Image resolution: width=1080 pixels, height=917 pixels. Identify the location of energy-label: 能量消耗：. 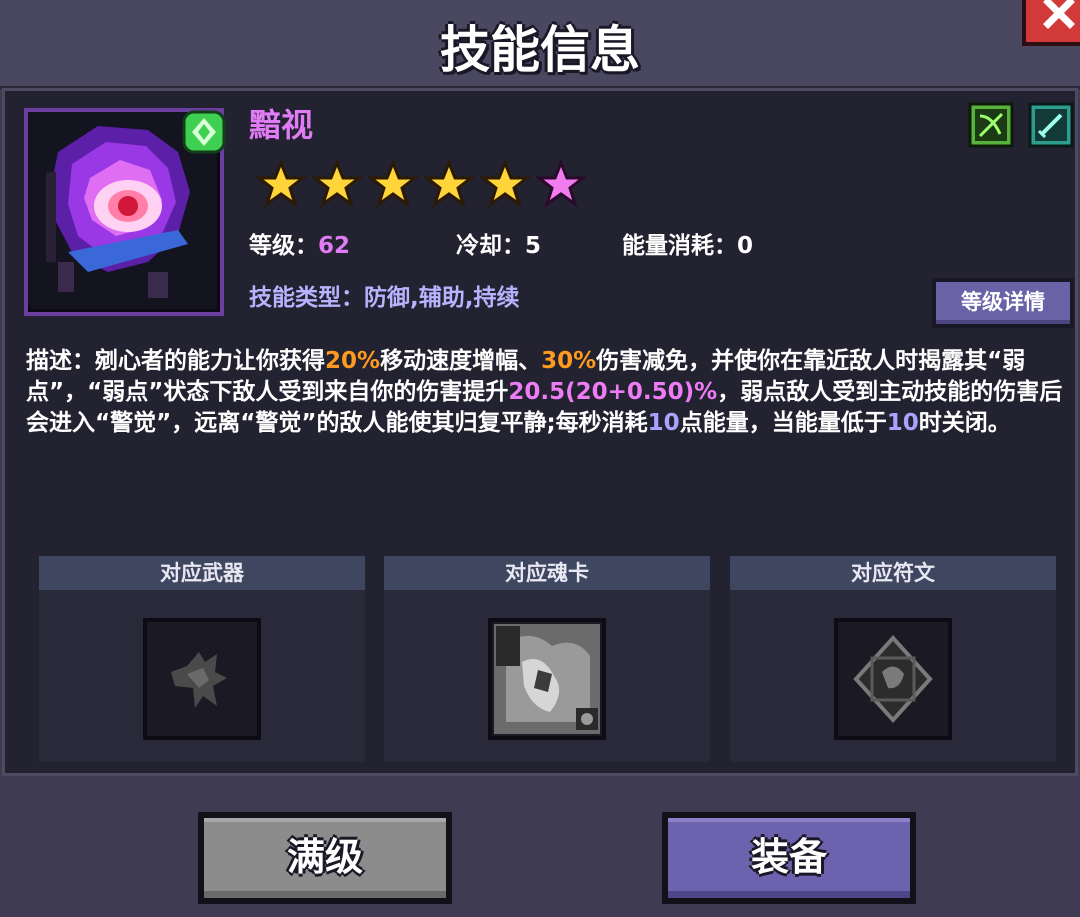
(679, 246).